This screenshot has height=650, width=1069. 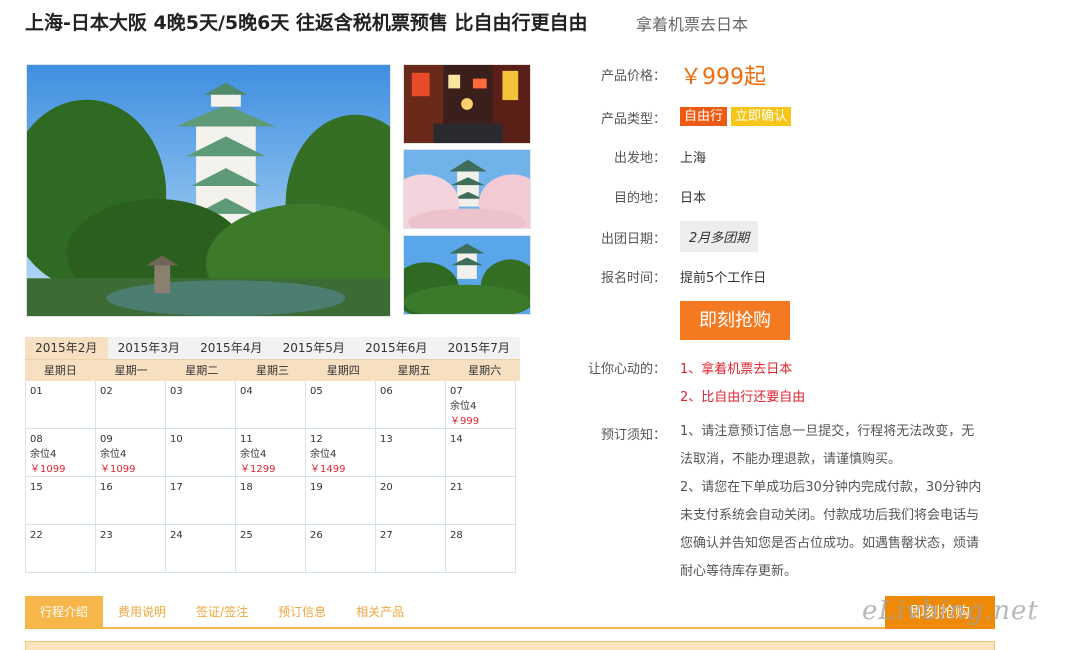 What do you see at coordinates (633, 278) in the screenshot?
I see `signup-label: 报名时间：` at bounding box center [633, 278].